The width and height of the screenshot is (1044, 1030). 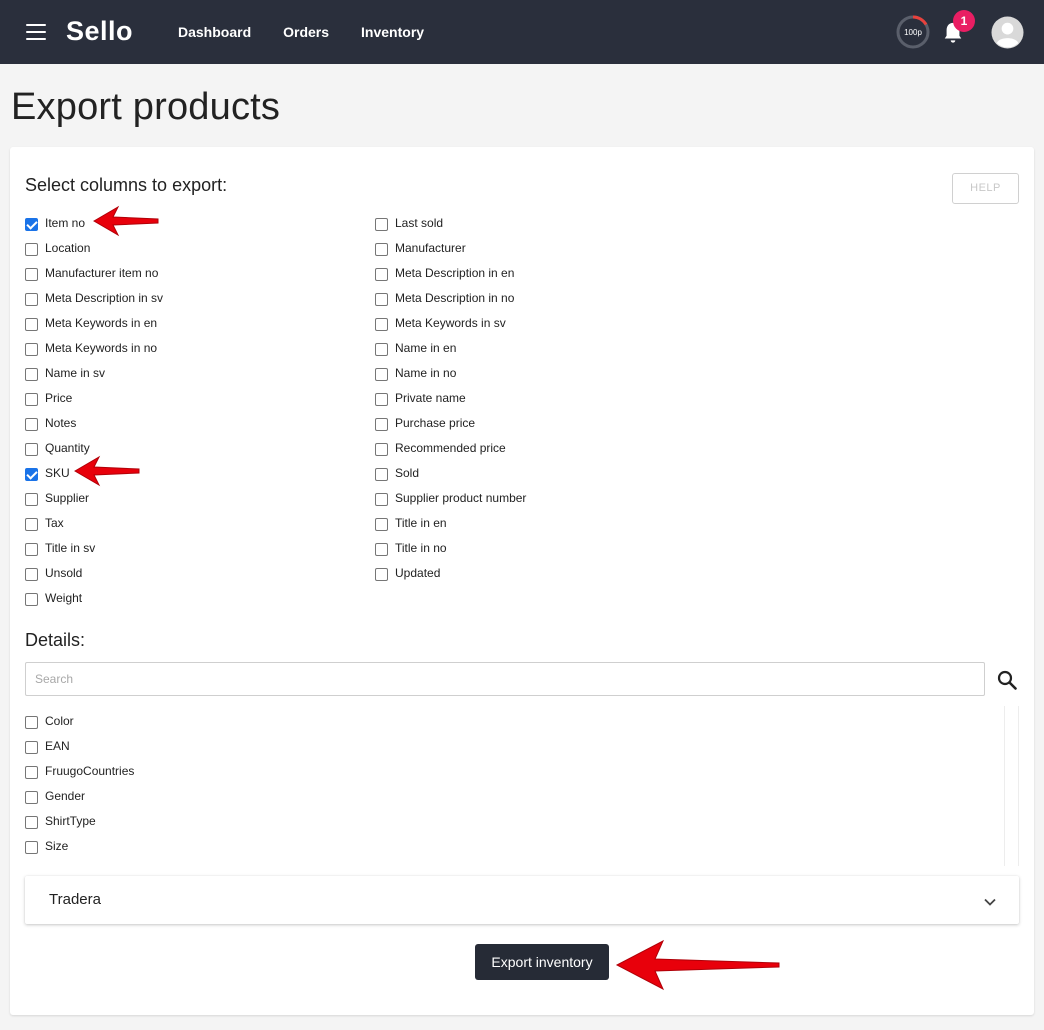 I want to click on detail-checkbox-row: FruugoCountries, so click(x=79, y=770).